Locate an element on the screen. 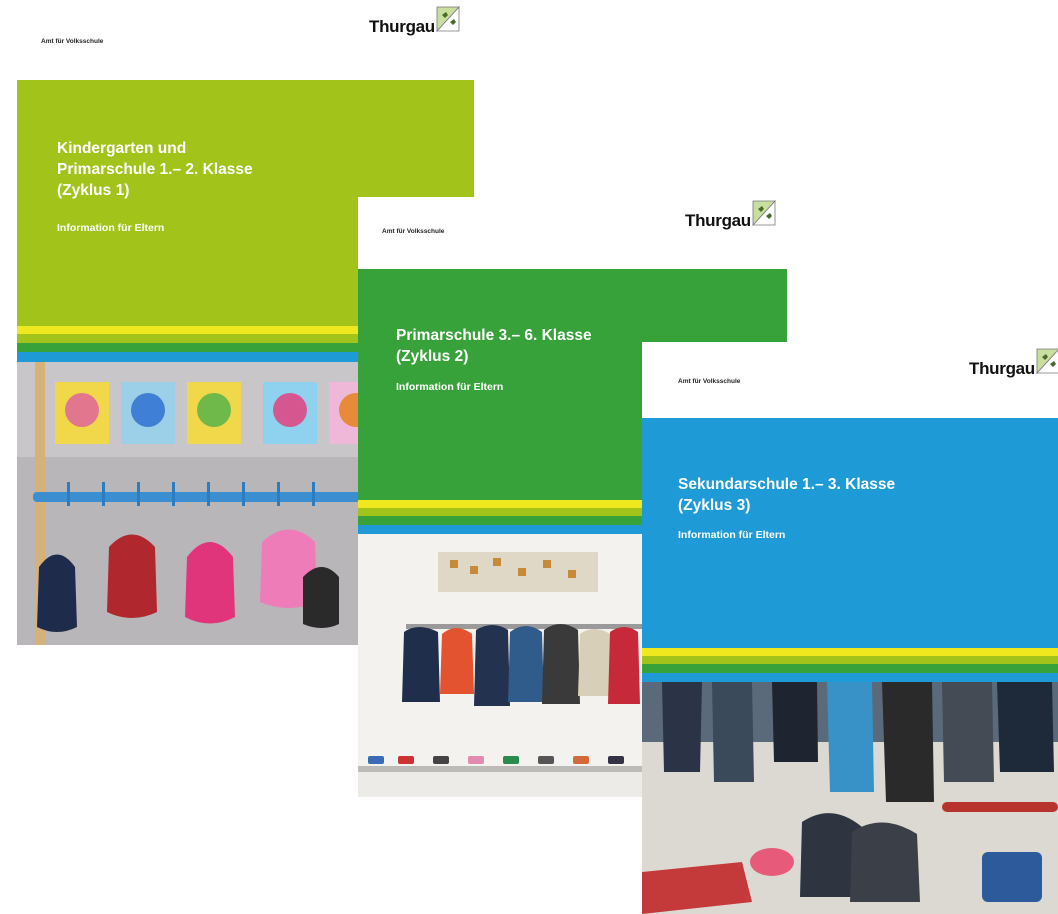 The image size is (1058, 914). color-stripes is located at coordinates (850, 665).